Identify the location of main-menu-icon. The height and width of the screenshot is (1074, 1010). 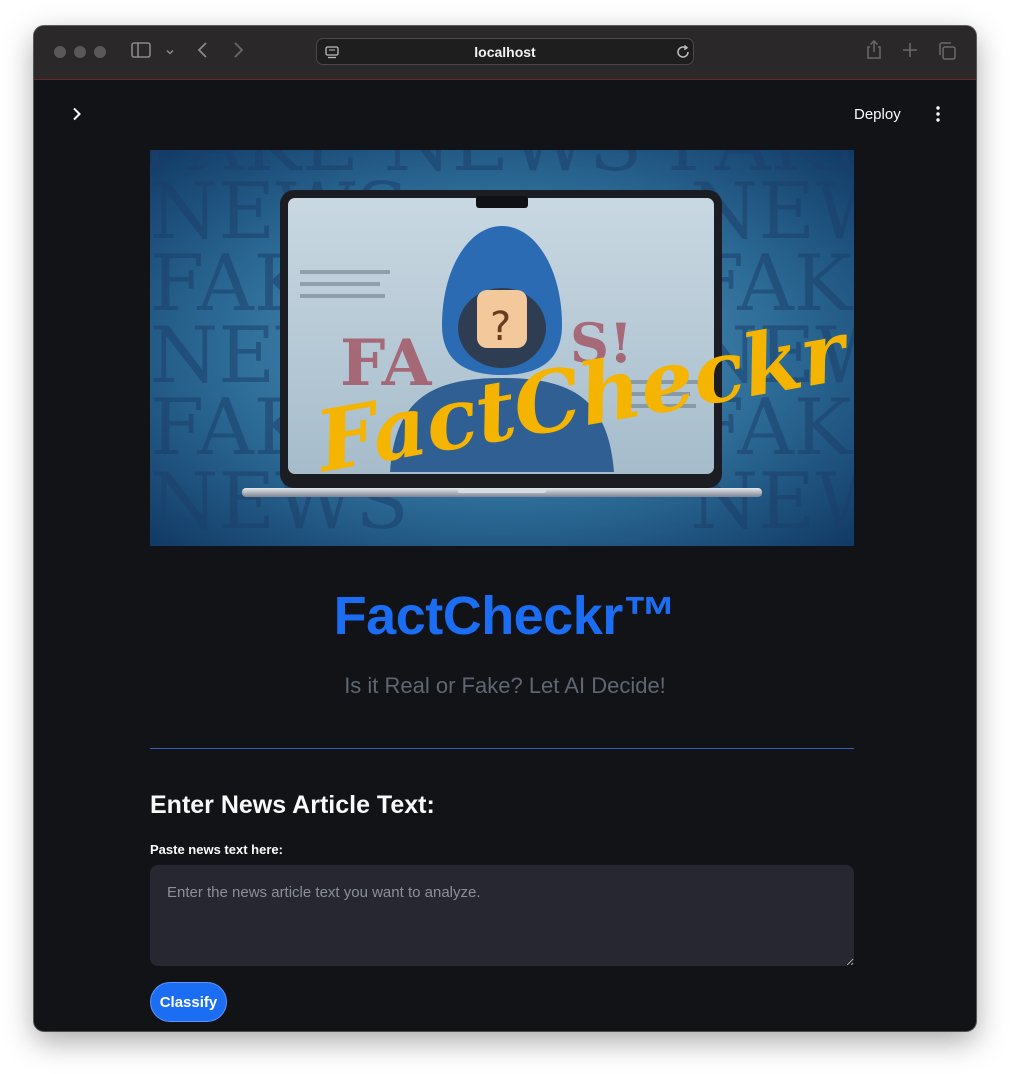
(938, 116).